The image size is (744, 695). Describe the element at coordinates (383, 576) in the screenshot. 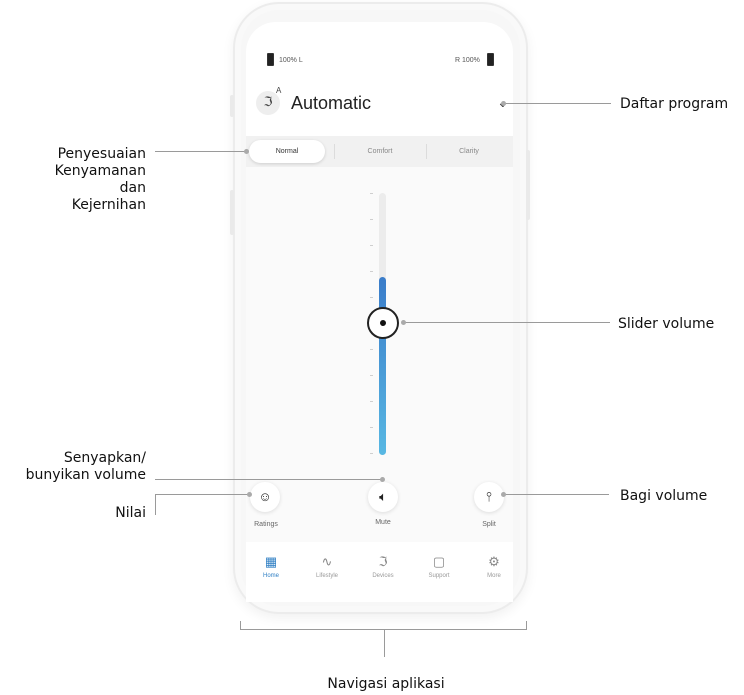

I see `nav-devices-label: Devices` at that location.